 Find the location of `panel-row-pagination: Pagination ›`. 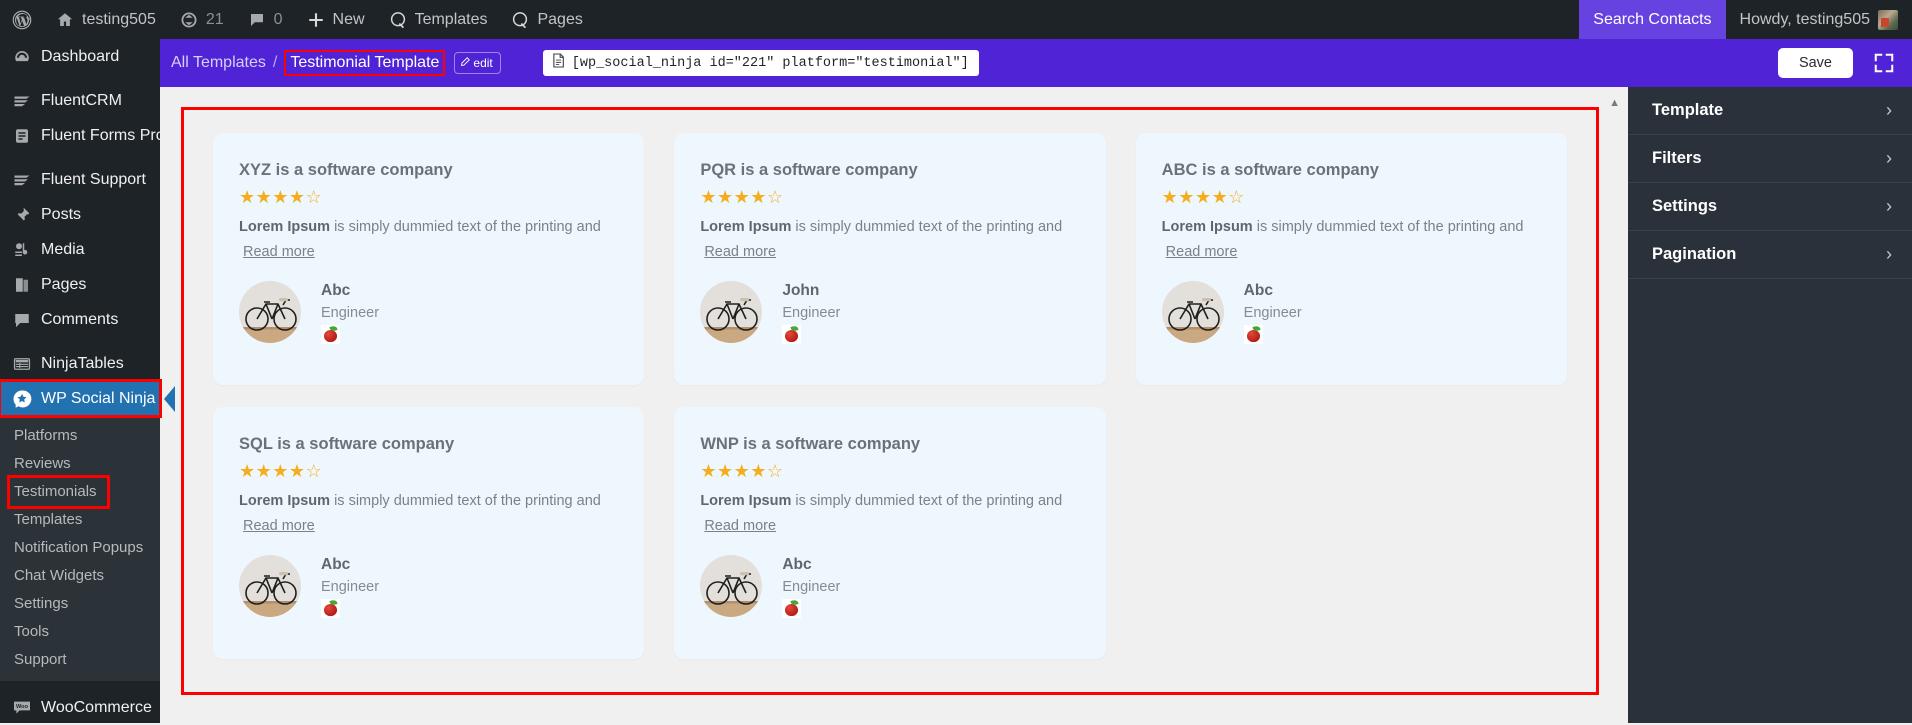

panel-row-pagination: Pagination › is located at coordinates (1770, 255).